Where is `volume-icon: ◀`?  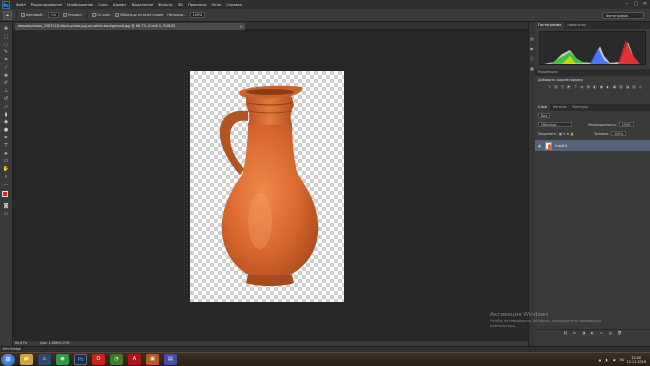
volume-icon: ◀ is located at coordinates (615, 360).